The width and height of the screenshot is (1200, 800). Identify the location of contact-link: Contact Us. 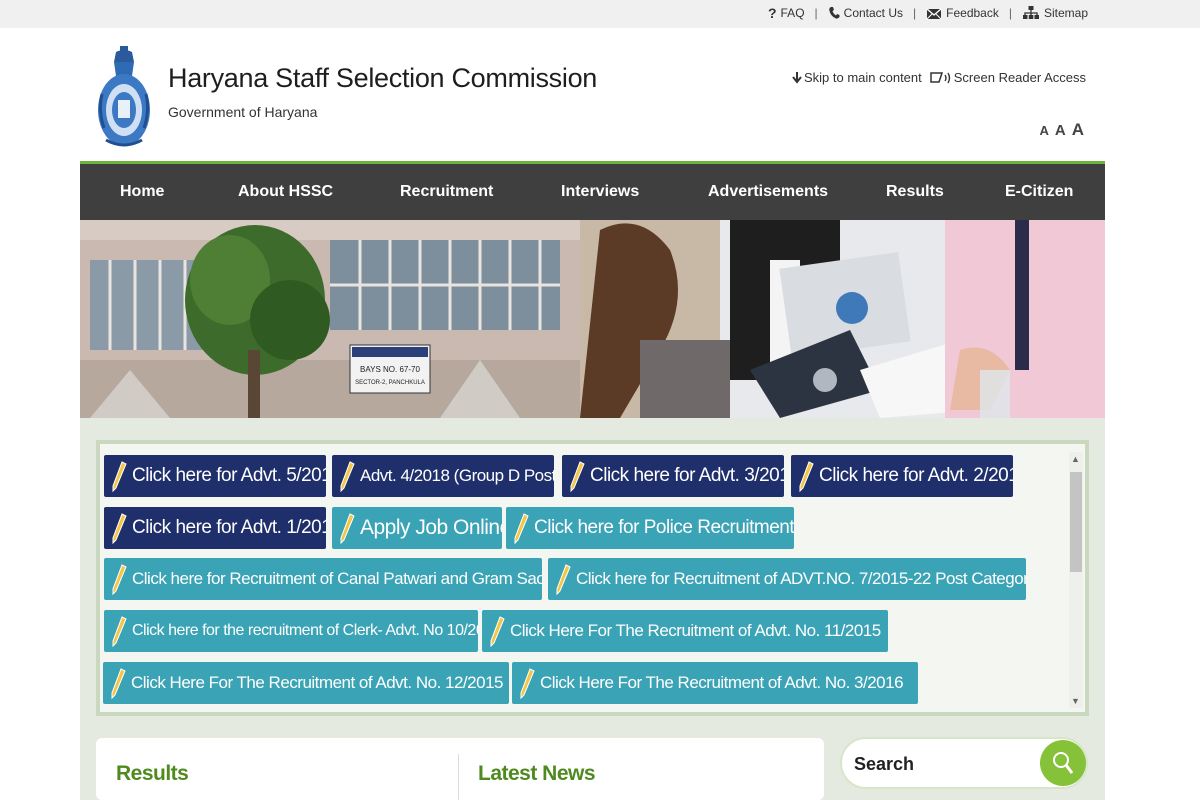
(865, 13).